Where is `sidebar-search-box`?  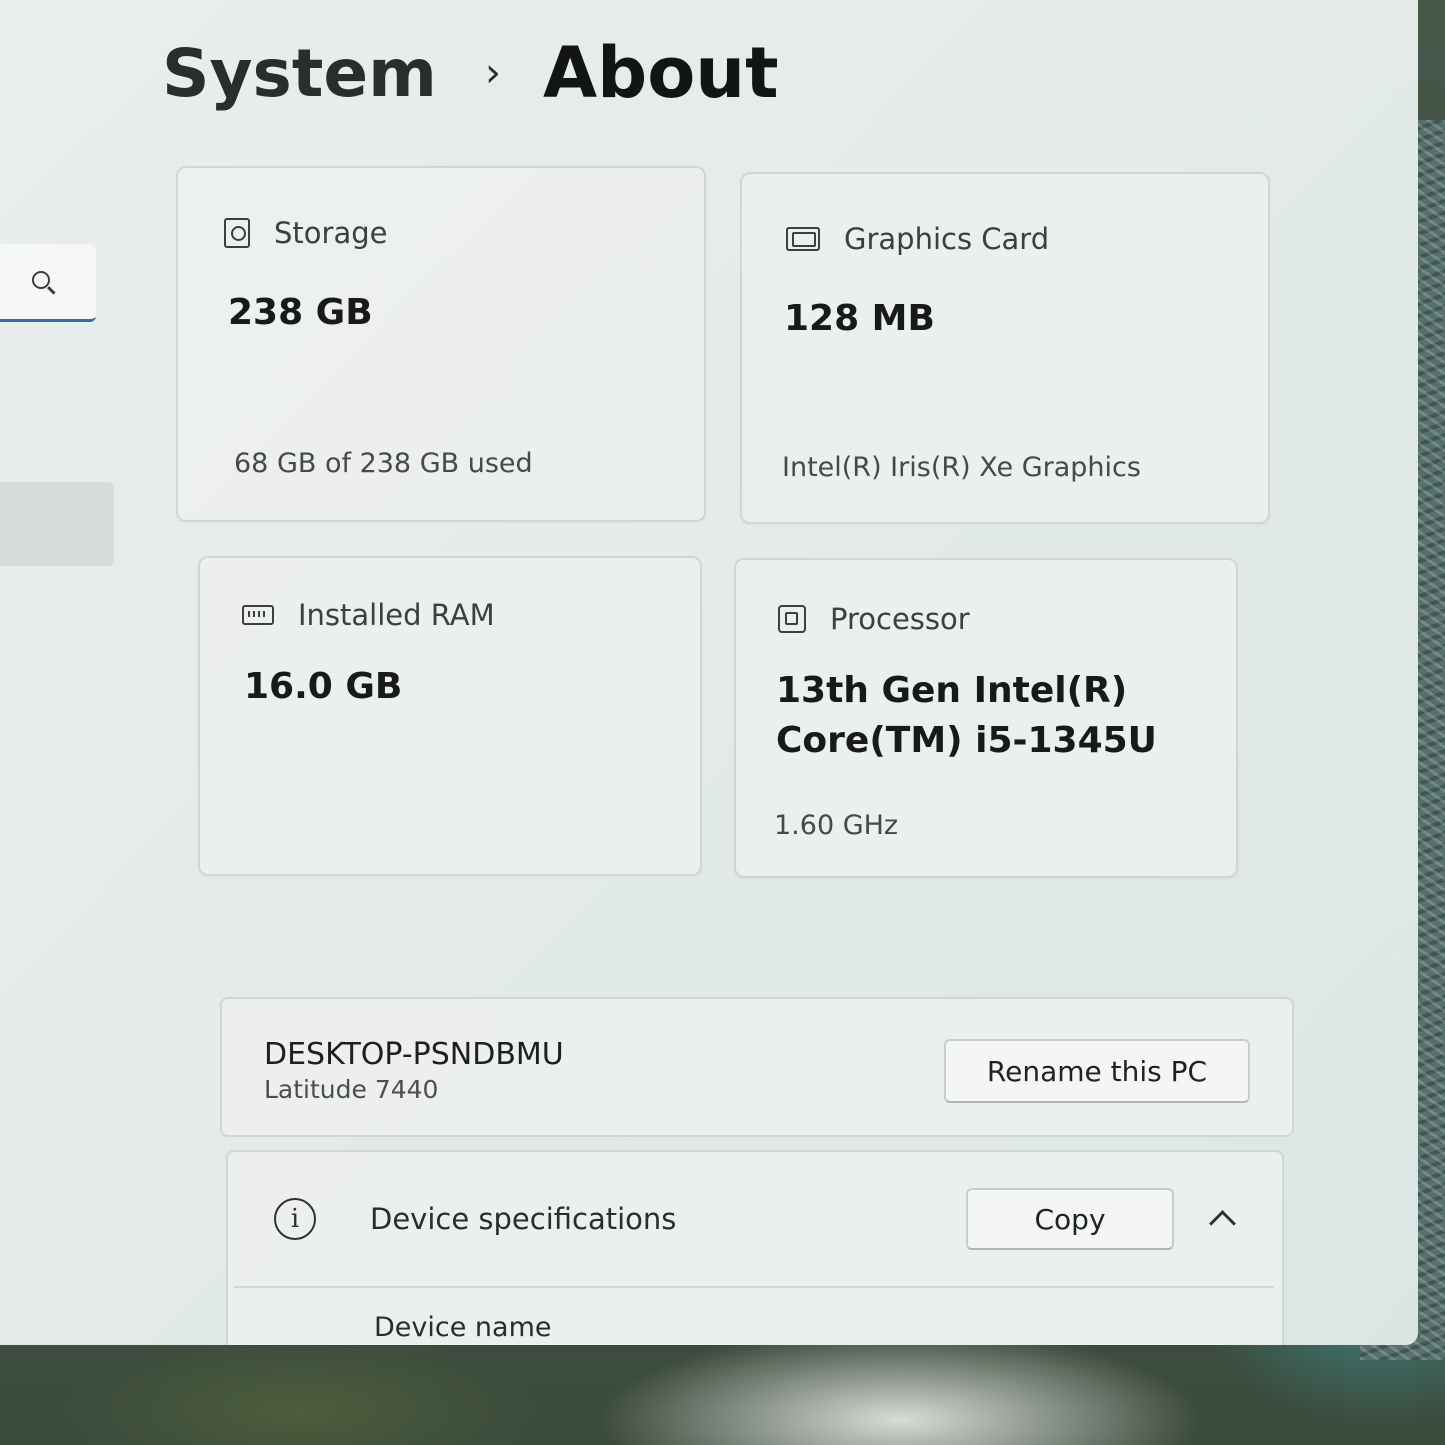 sidebar-search-box is located at coordinates (48, 283).